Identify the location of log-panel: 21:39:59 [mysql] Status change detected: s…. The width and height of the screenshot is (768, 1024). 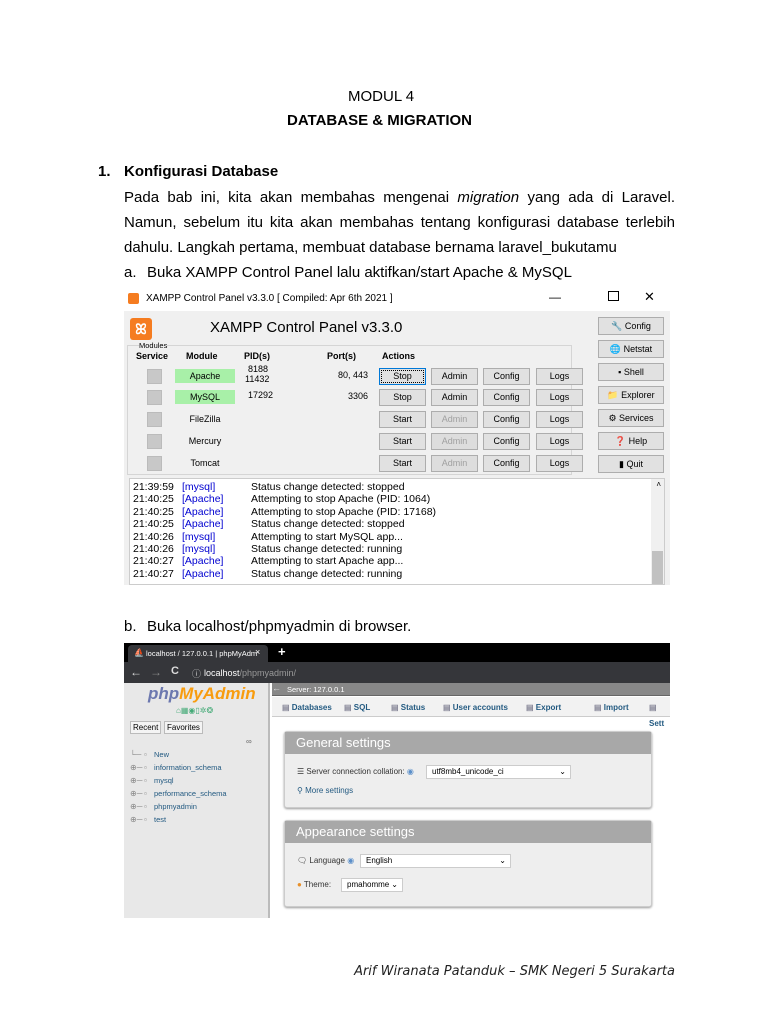
(397, 531).